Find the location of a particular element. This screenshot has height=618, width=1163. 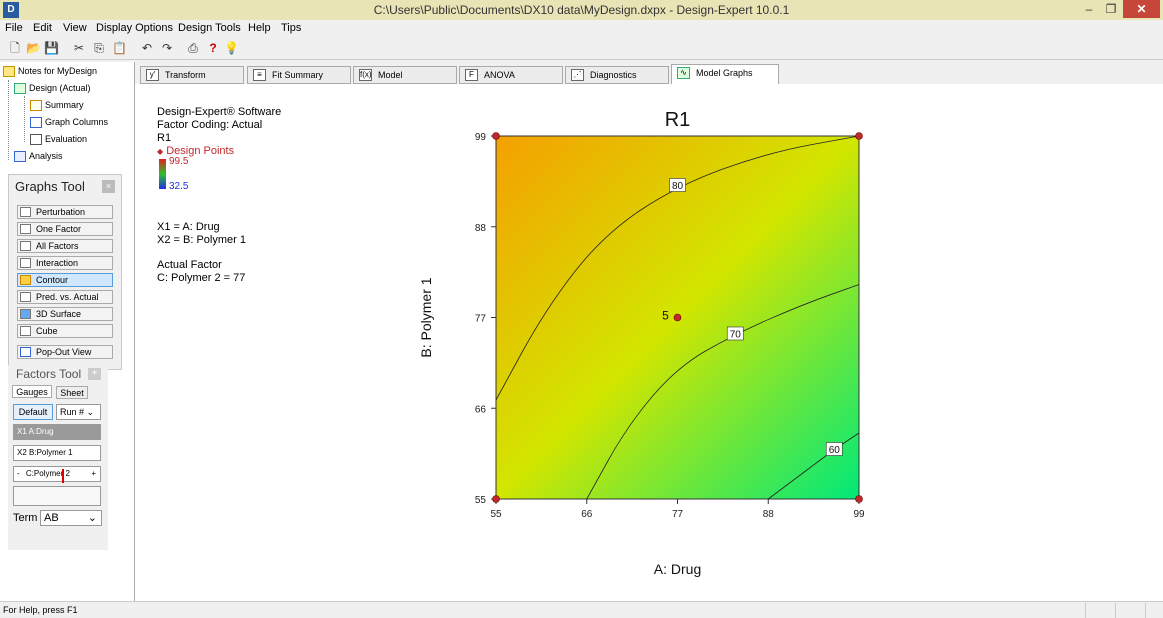

toolbar: 🗋 📂 💾 ✂ ⎘ 📋 ↶ ↷ ⎙ ? 💡 is located at coordinates (581, 49).